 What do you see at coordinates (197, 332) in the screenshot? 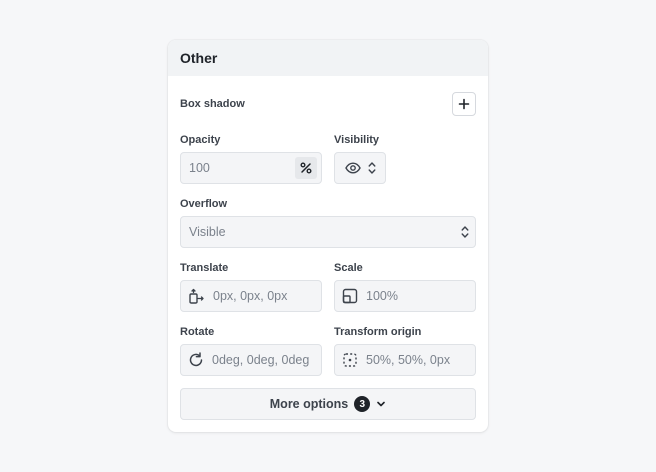
I see `rotate-label: Rotate` at bounding box center [197, 332].